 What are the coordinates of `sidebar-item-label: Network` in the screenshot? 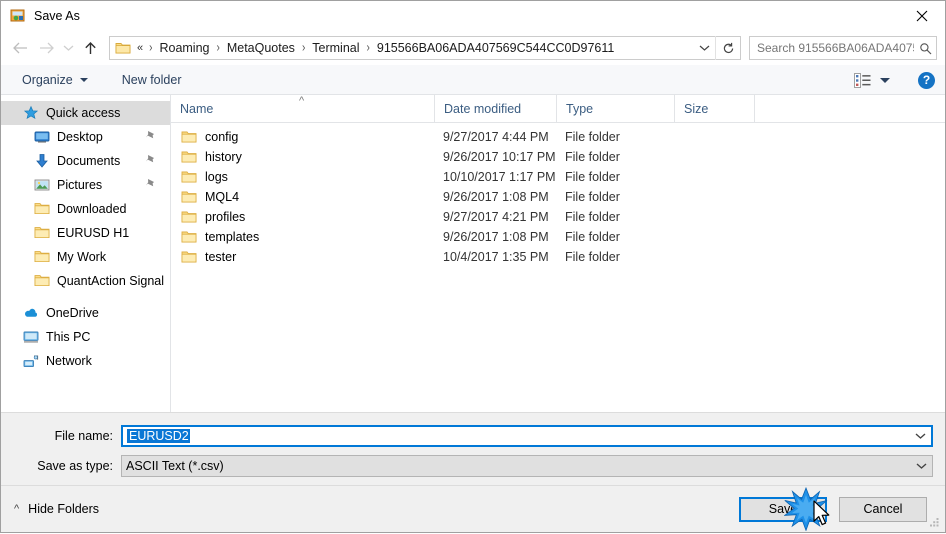 It's located at (69, 361).